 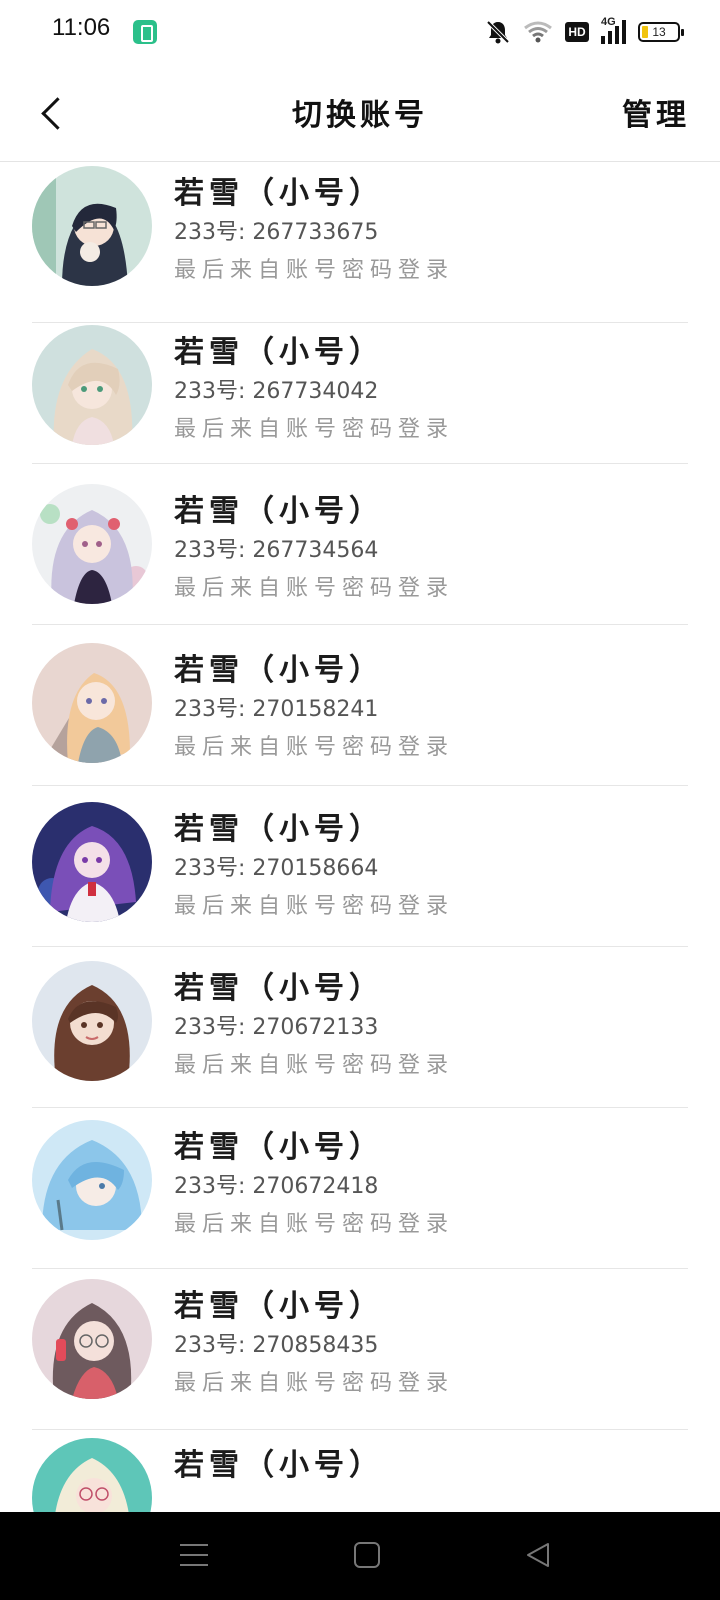 What do you see at coordinates (81, 27) in the screenshot?
I see `status-time: 11:06` at bounding box center [81, 27].